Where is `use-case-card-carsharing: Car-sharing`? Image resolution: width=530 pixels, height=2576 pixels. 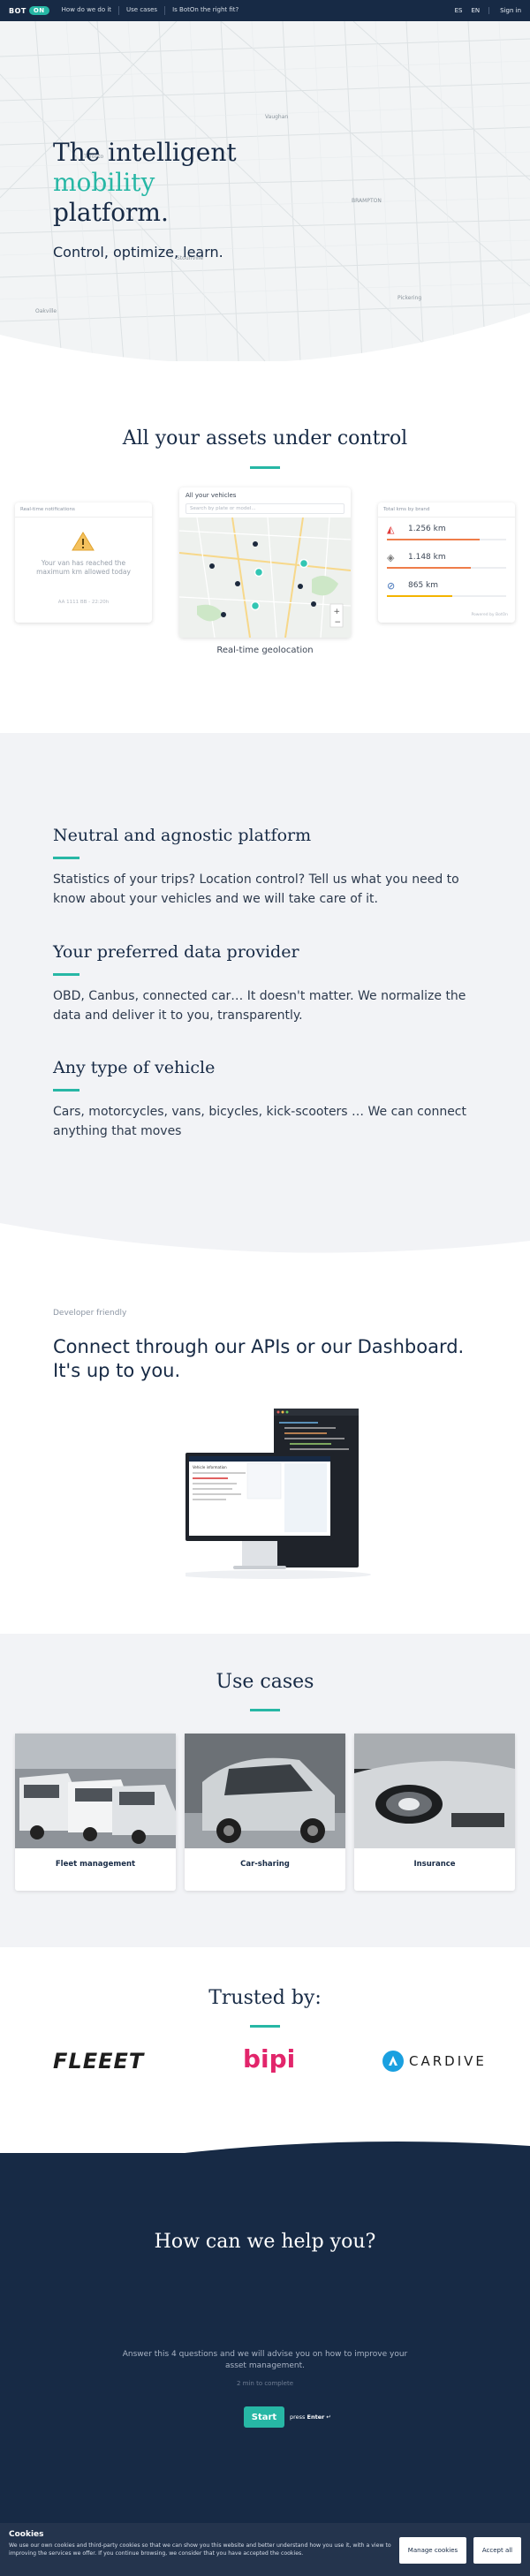
use-case-card-carsharing: Car-sharing is located at coordinates (265, 1812).